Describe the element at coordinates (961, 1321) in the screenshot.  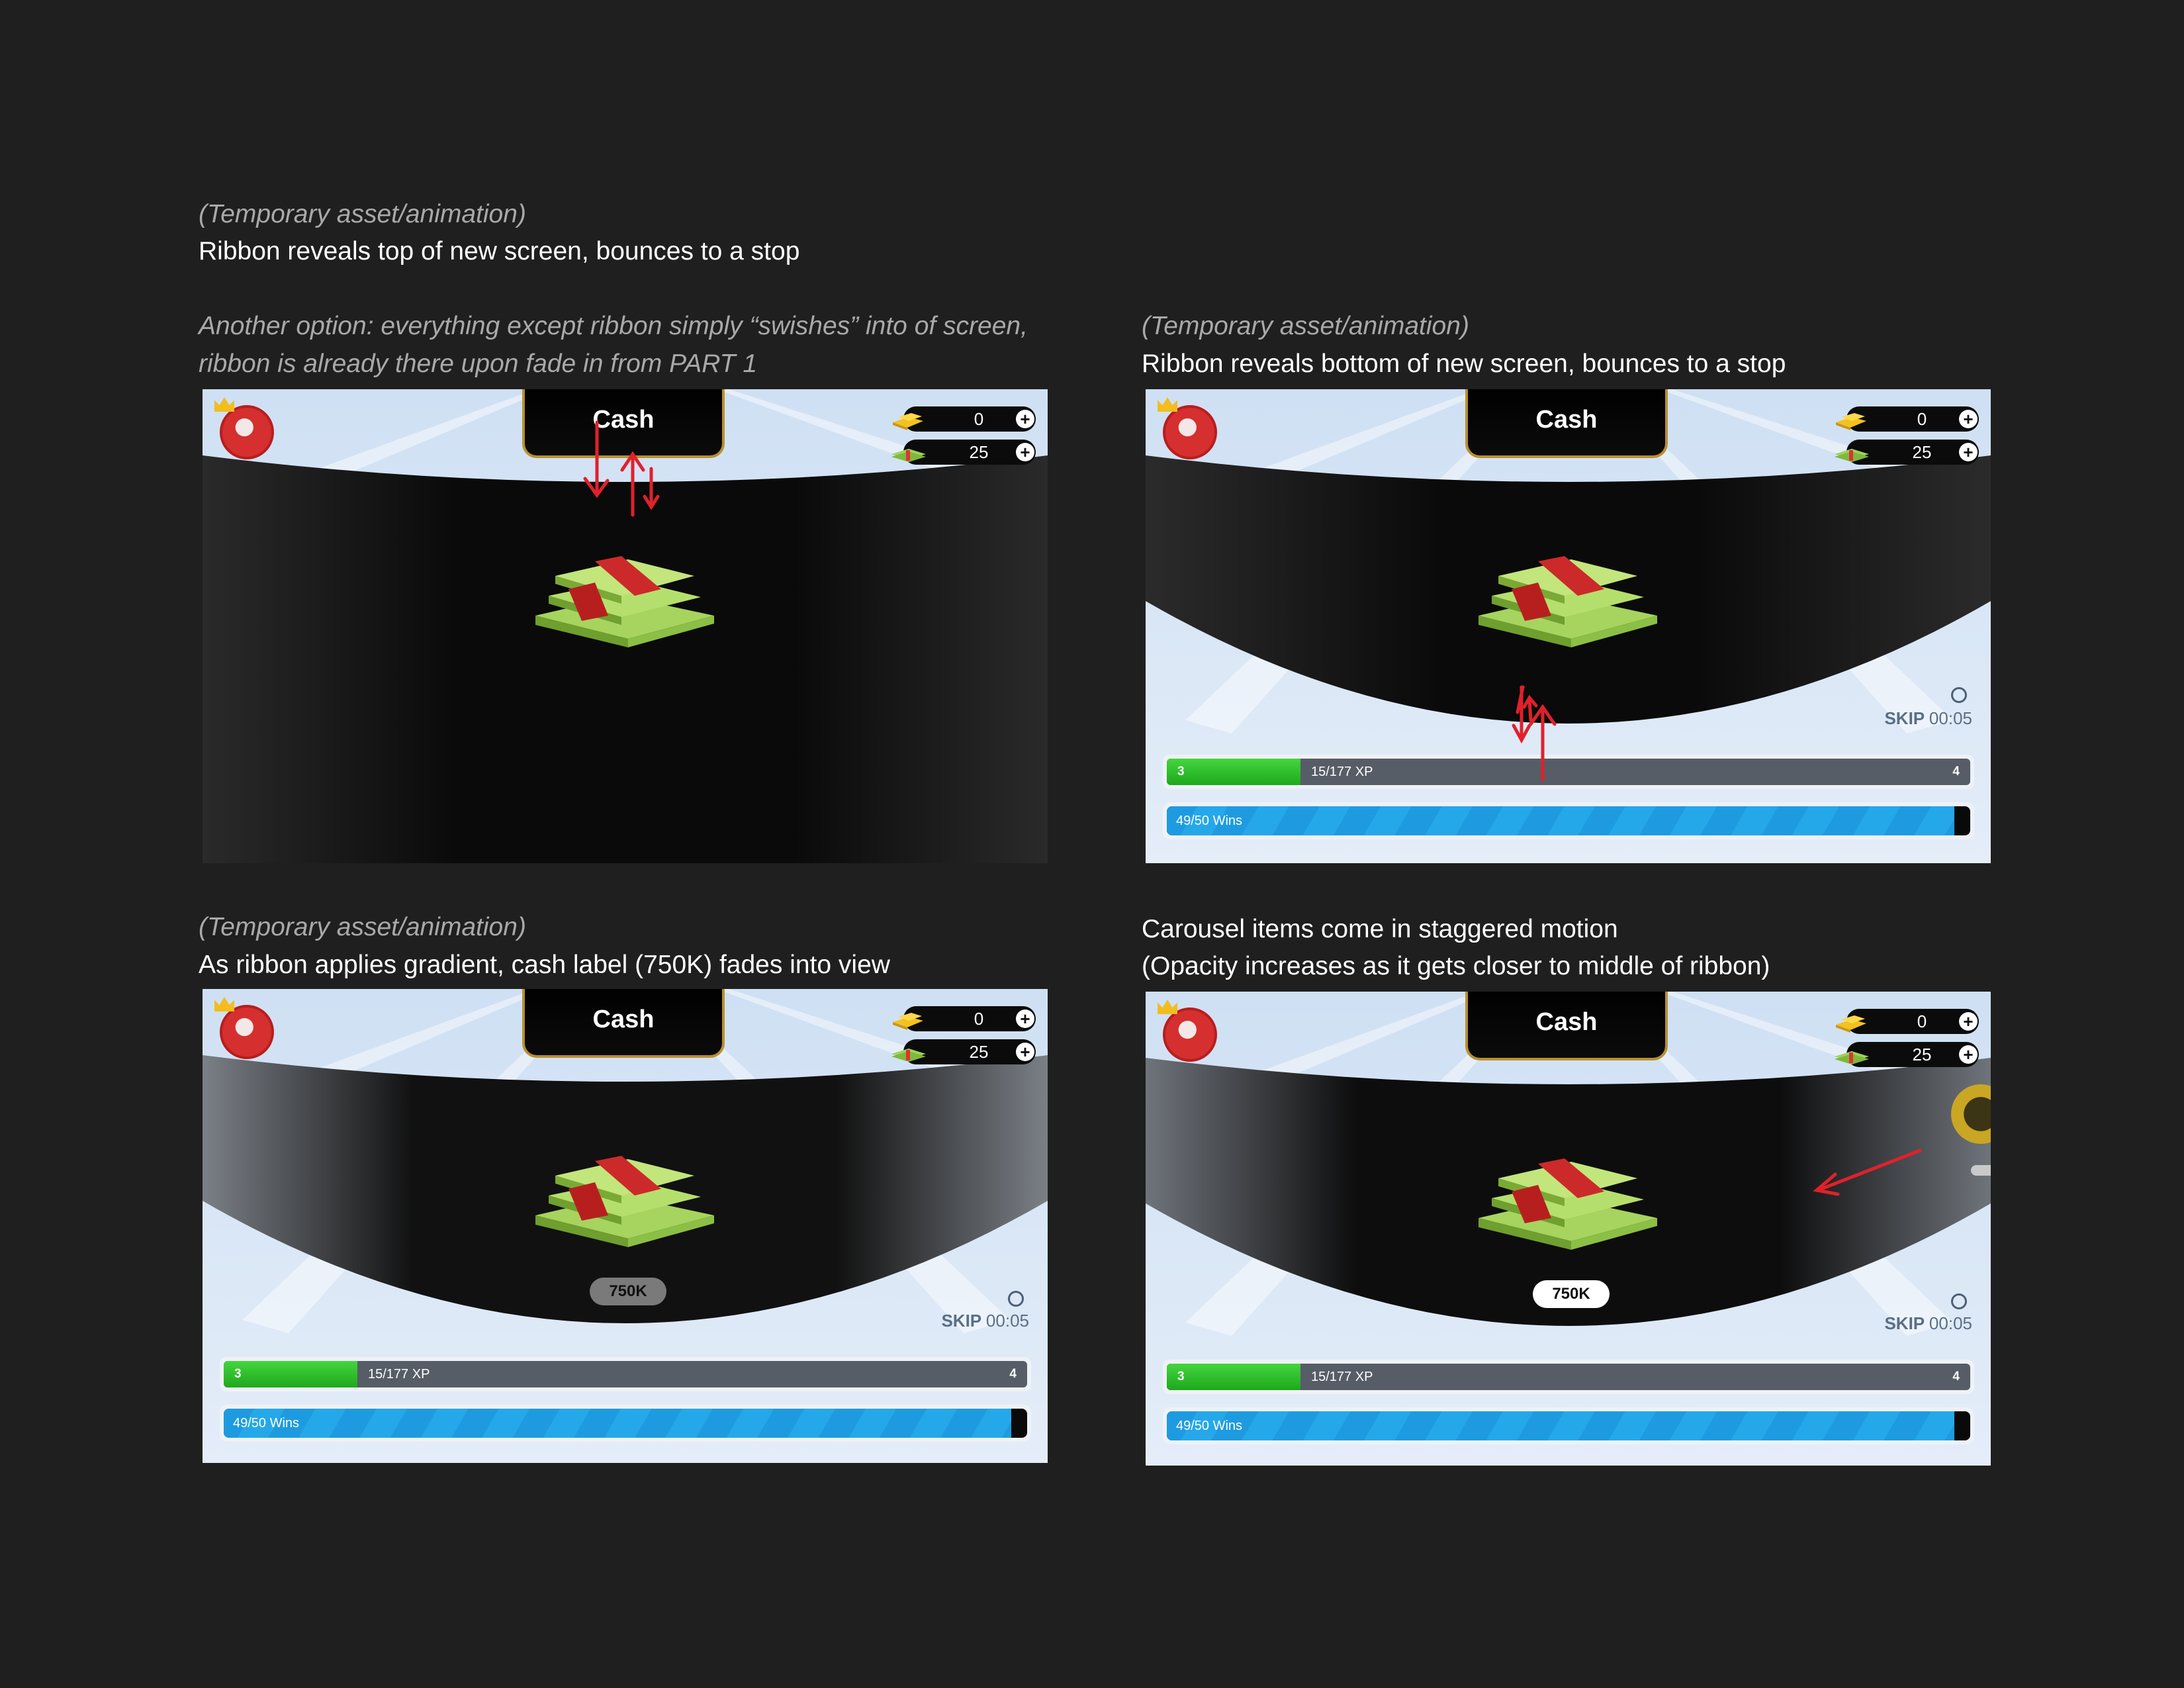
I see `skip-label: SKIP` at that location.